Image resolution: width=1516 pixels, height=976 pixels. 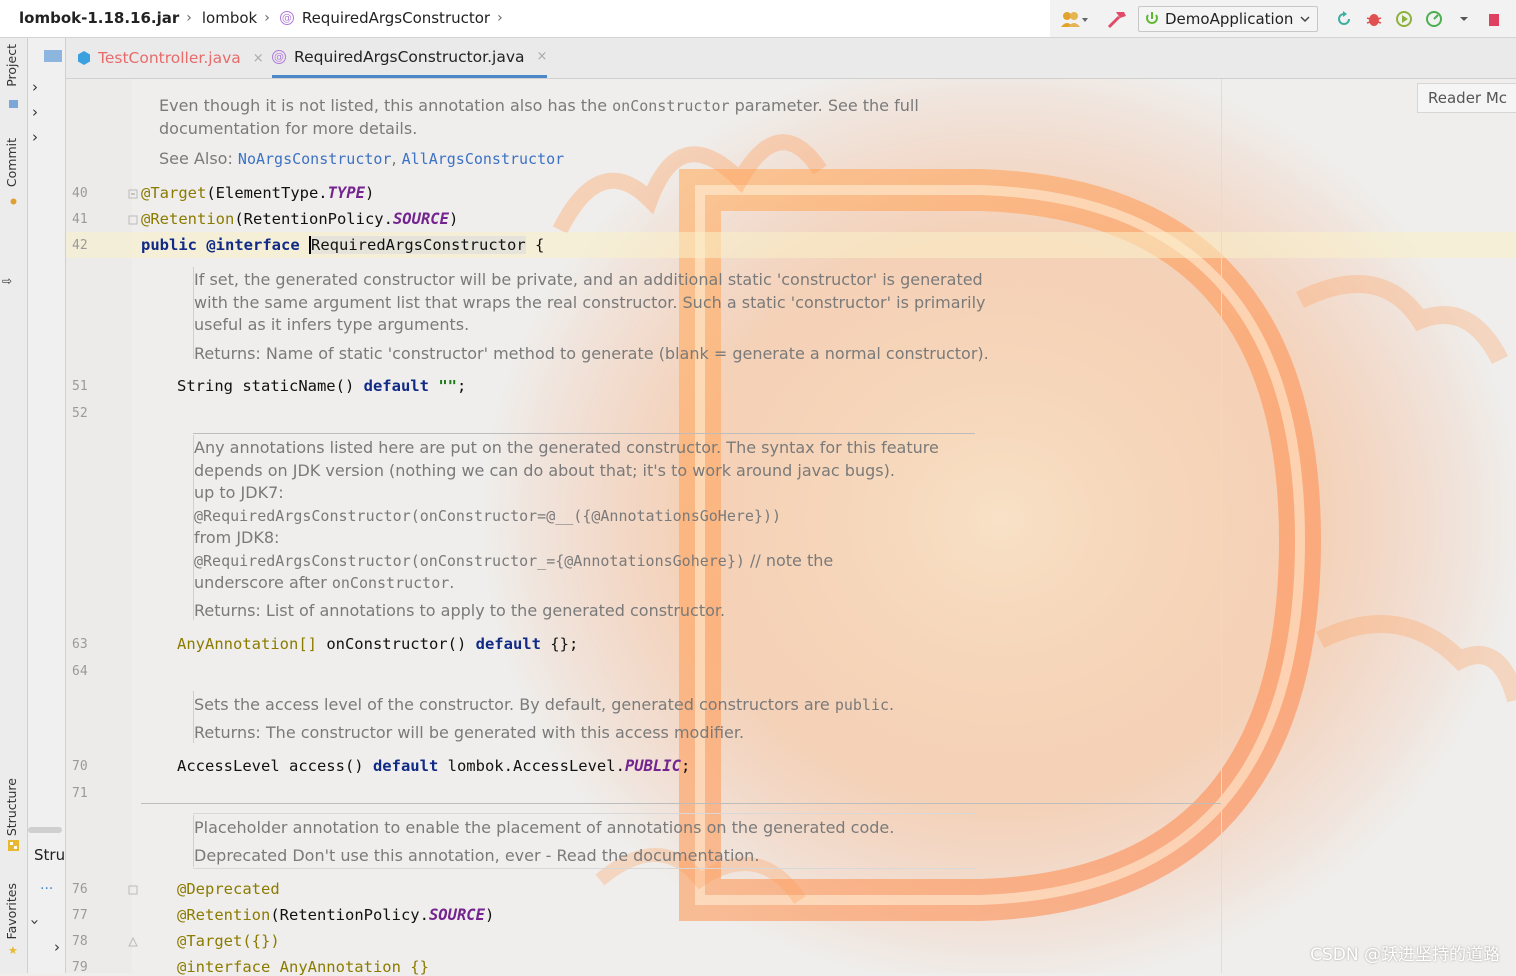 I want to click on commit-icon, so click(x=13, y=201).